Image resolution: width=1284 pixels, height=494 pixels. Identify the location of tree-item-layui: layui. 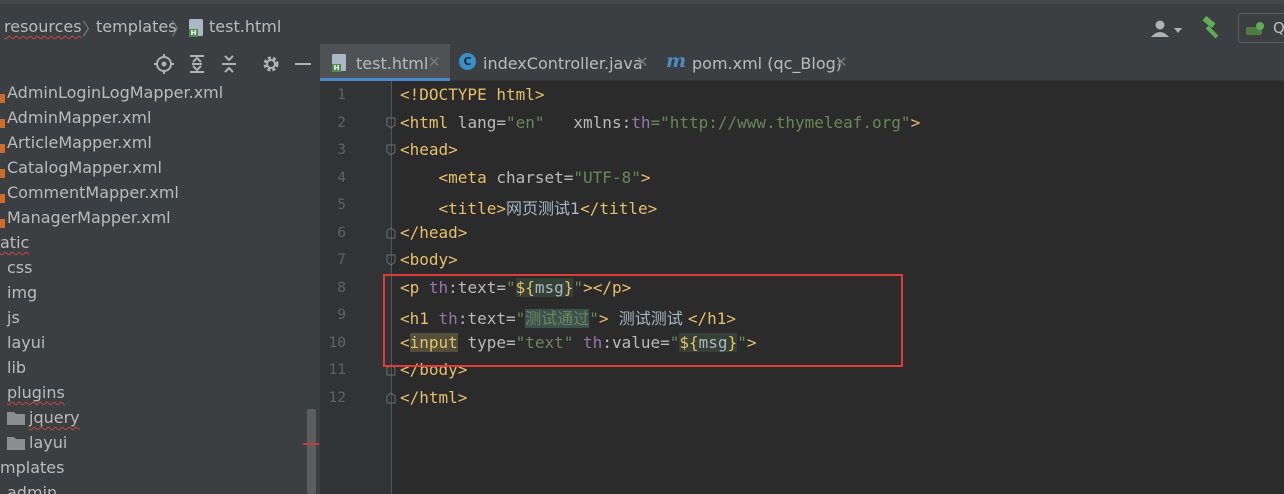
(26, 342).